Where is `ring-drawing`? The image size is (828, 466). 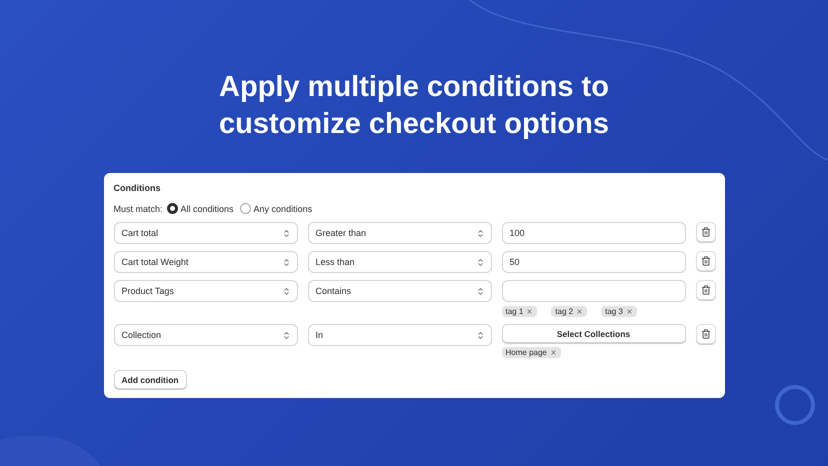
ring-drawing is located at coordinates (795, 405).